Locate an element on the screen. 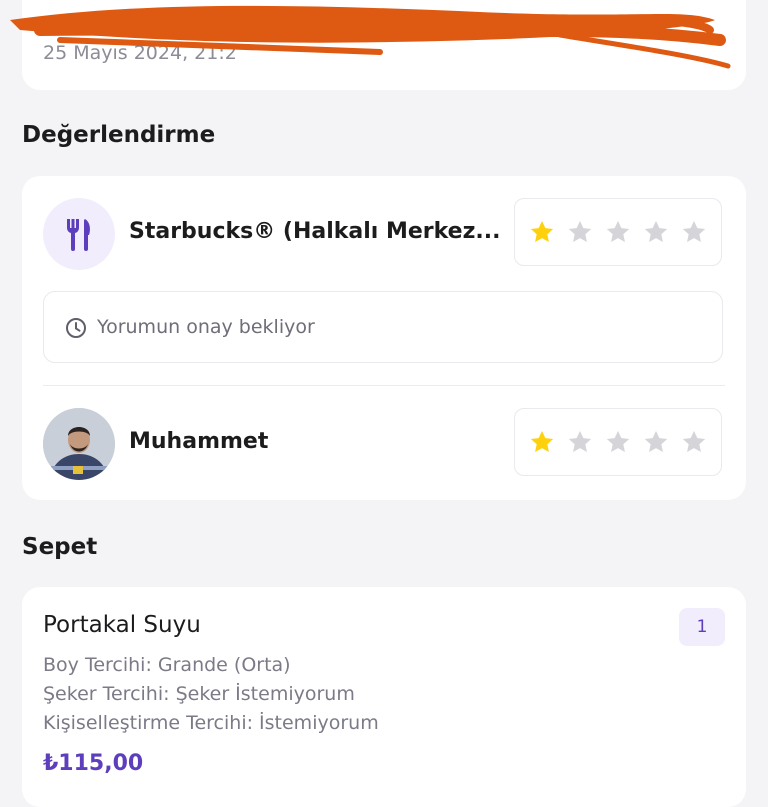  restaurant-star-rating is located at coordinates (618, 232).